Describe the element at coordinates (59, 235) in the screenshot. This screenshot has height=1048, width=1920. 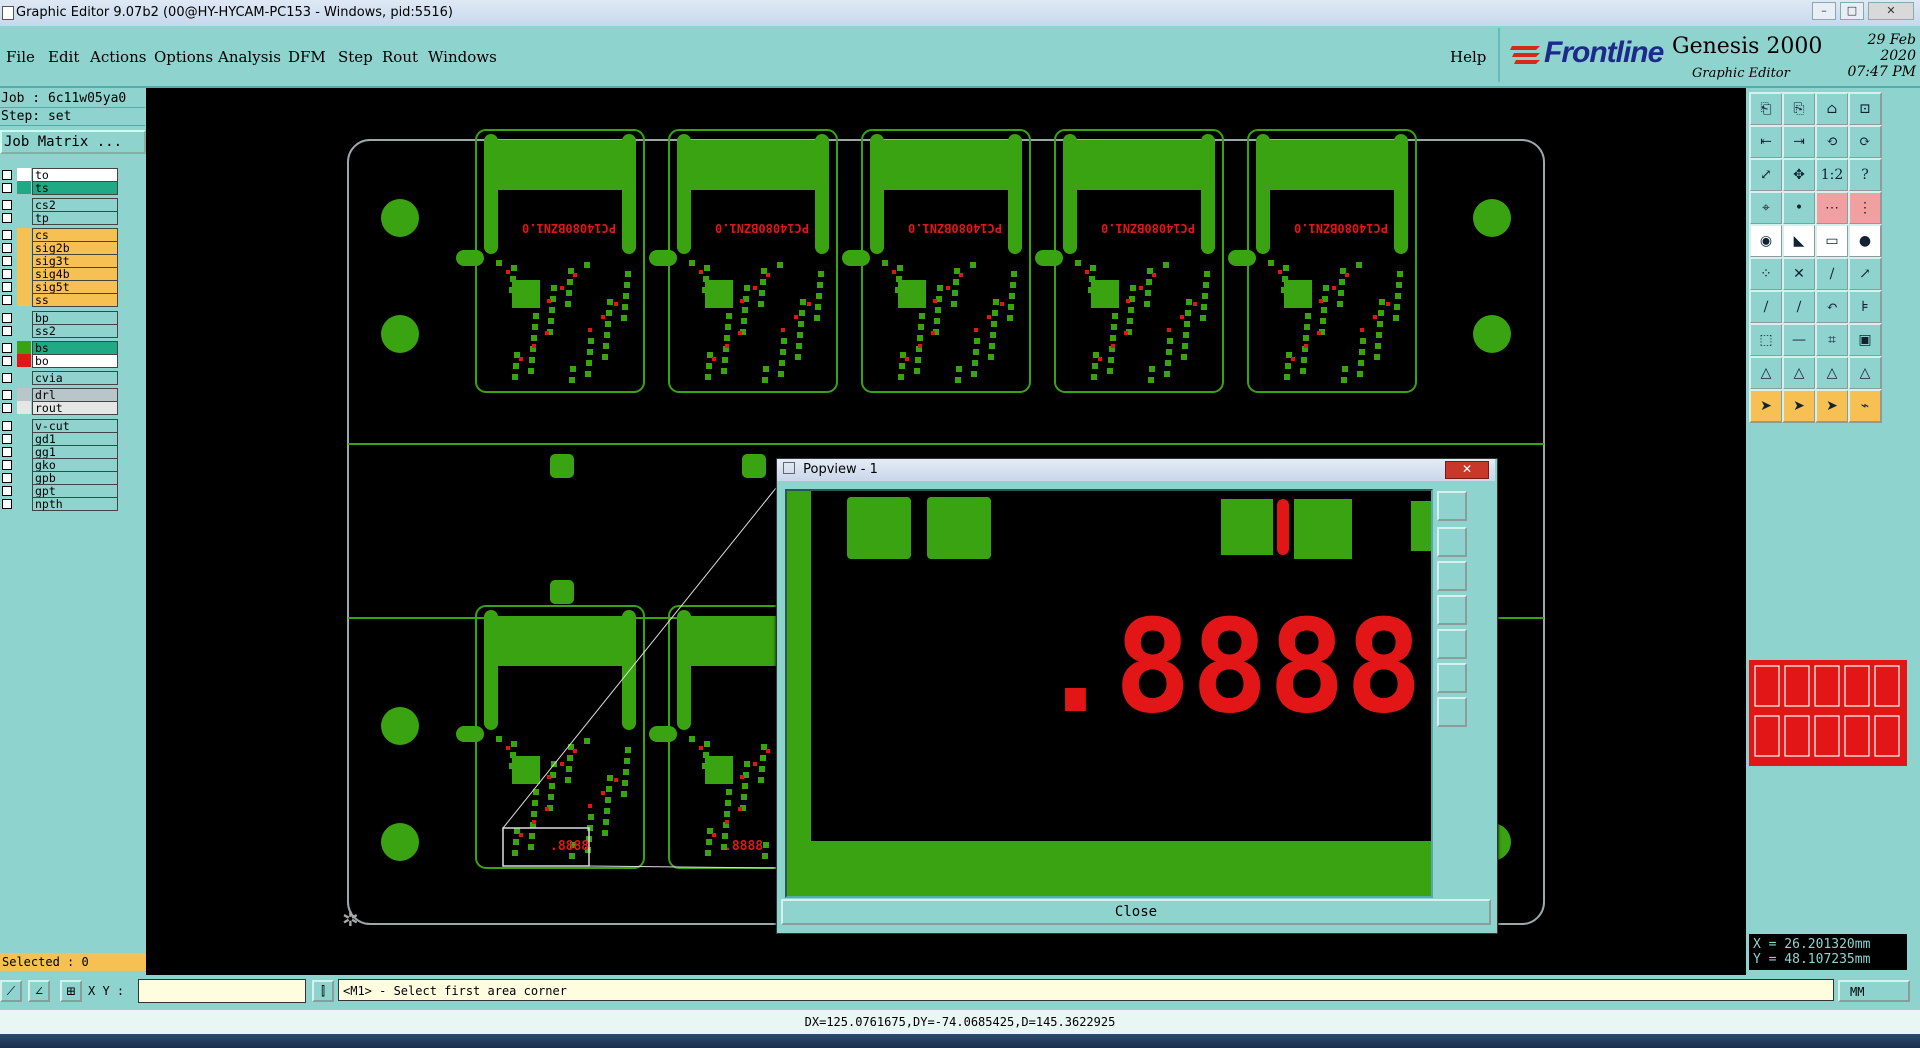
I see `layer-row-cs: cs` at that location.